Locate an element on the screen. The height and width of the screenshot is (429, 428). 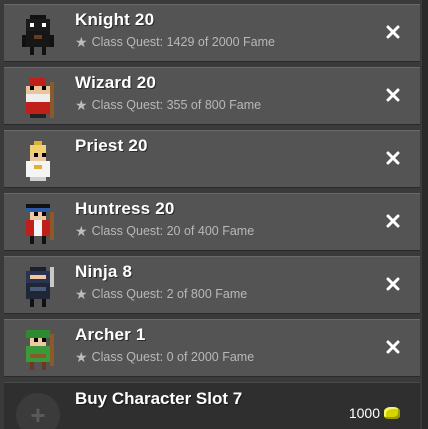
class-quest: ★ Class Quest: 0 of 2000 Fame is located at coordinates (164, 357).